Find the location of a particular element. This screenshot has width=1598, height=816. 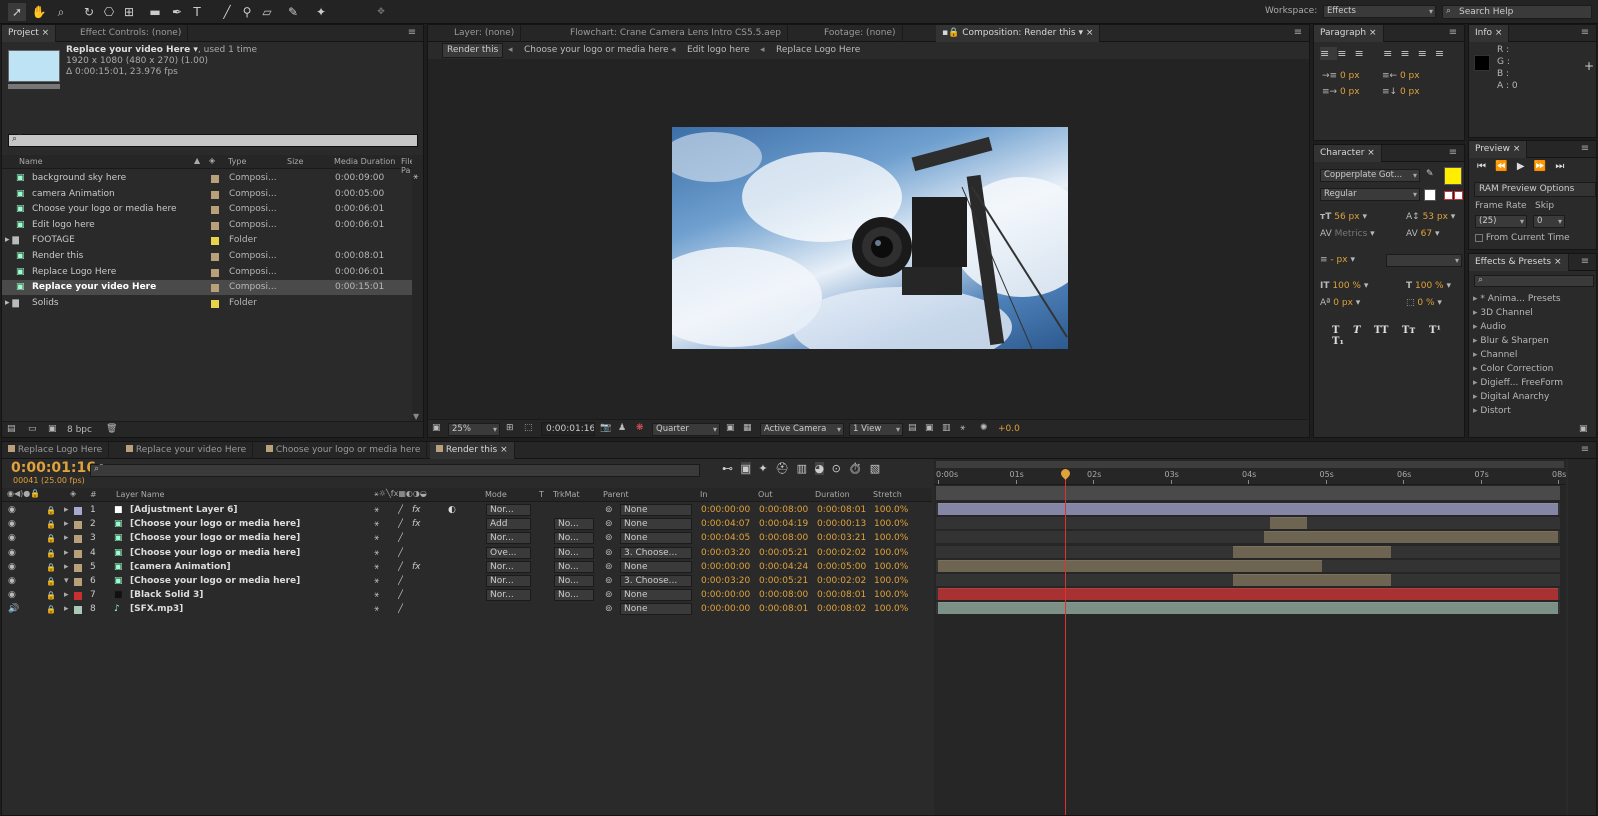

new-comp-icon: ▣ is located at coordinates (52, 429).